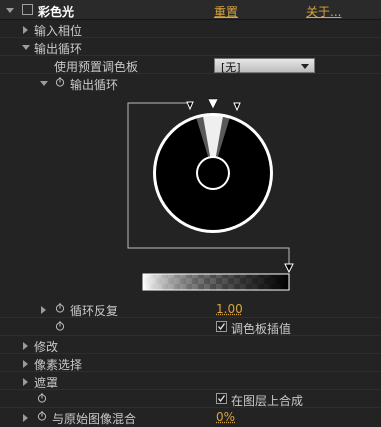 The width and height of the screenshot is (381, 427). Describe the element at coordinates (190, 399) in the screenshot. I see `row-composite-on-layer: 在图层上合成` at that location.